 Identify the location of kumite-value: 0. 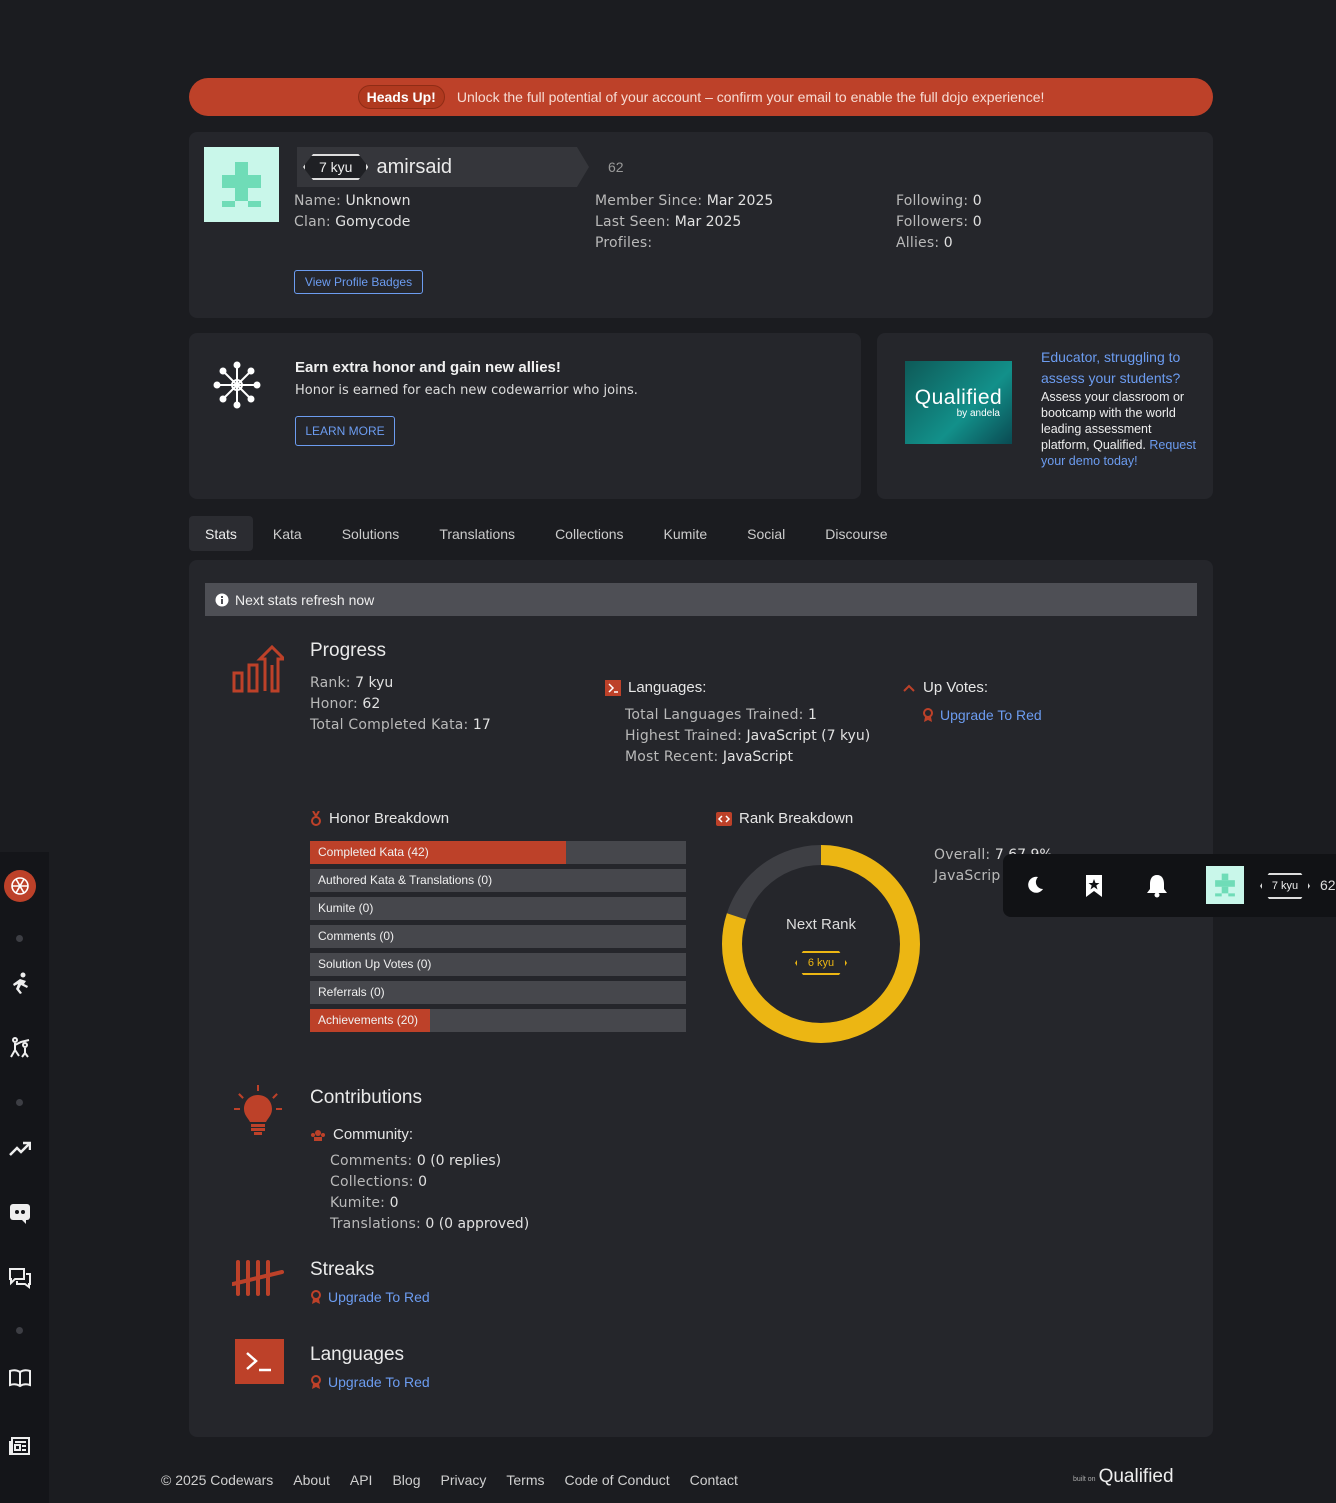
(394, 1203).